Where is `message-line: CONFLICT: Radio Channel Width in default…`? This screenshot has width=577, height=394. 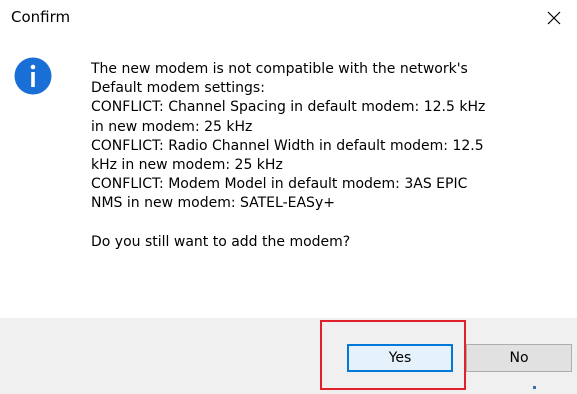
message-line: CONFLICT: Radio Channel Width in default… is located at coordinates (287, 145).